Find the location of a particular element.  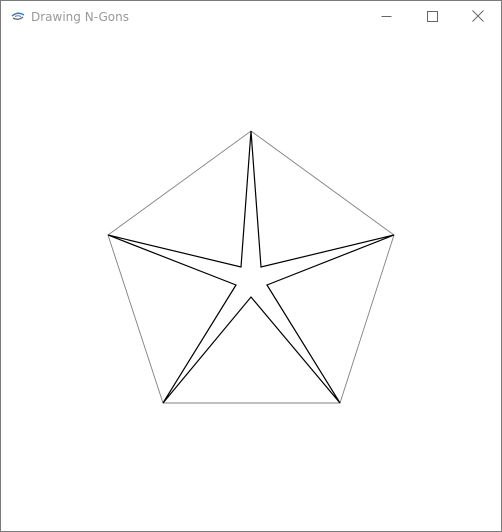

java-coffee-cup-icon is located at coordinates (18, 16).